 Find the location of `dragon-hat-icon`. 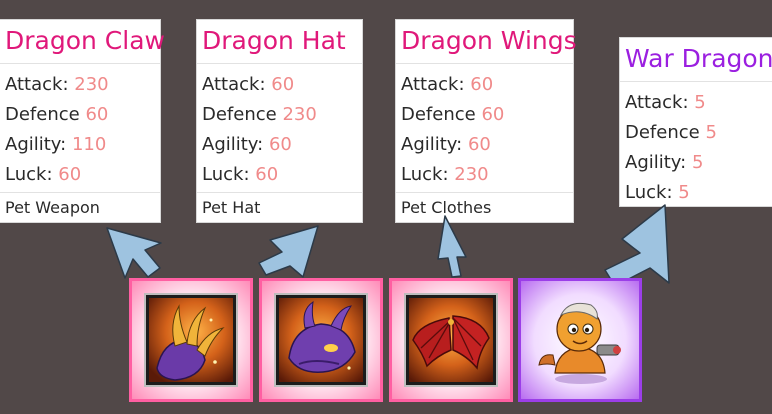

dragon-hat-icon is located at coordinates (321, 340).